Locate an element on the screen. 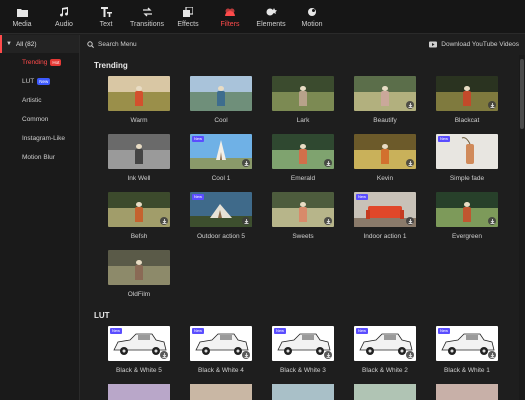 The image size is (525, 400). filter-tile: New Outdoor action 5 is located at coordinates (221, 216).